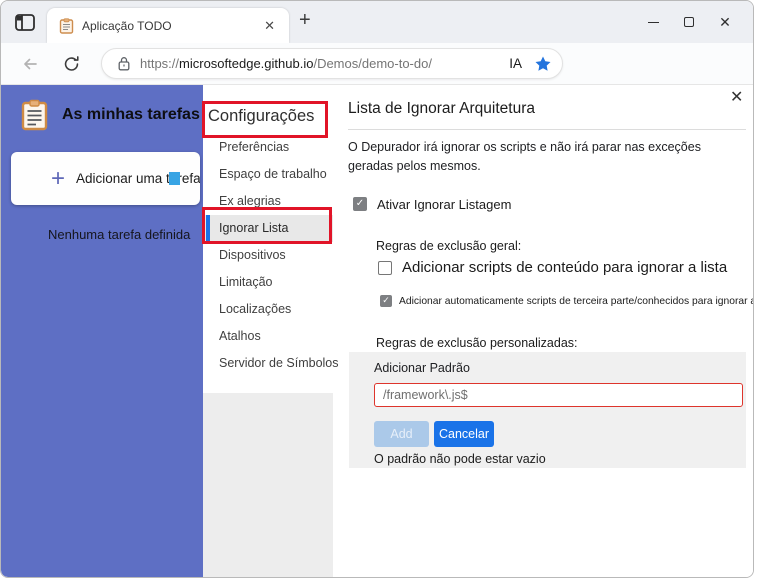 The width and height of the screenshot is (758, 580). What do you see at coordinates (477, 343) in the screenshot?
I see `custom-rules-heading: Regras de exclusão personalizadas:` at bounding box center [477, 343].